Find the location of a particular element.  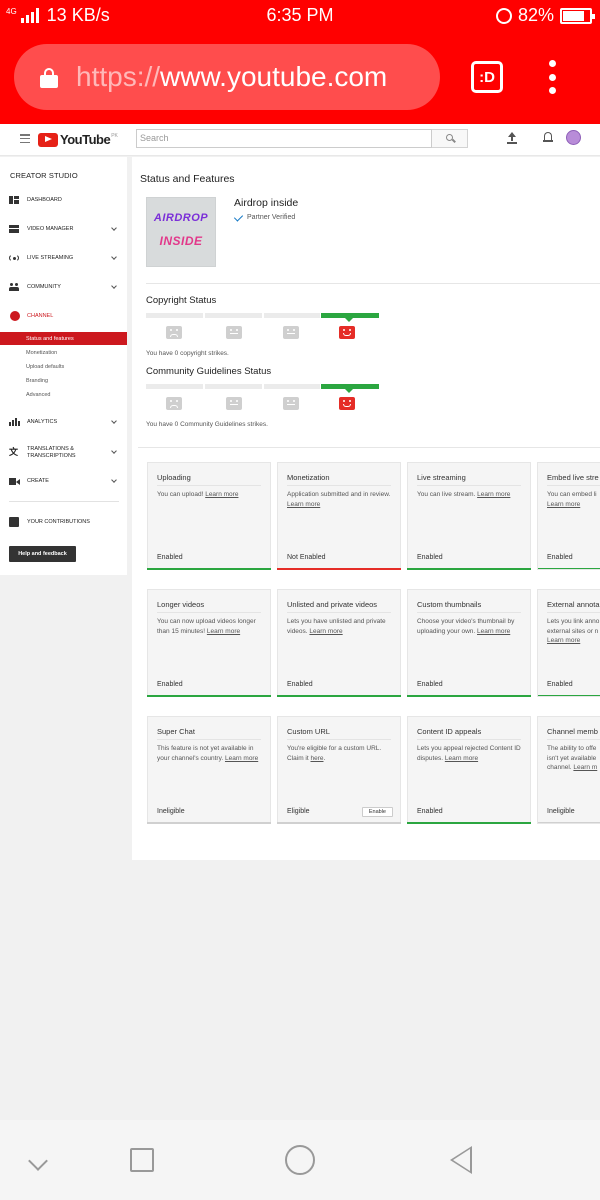

youtube-logo: YouTube PK is located at coordinates (78, 139).